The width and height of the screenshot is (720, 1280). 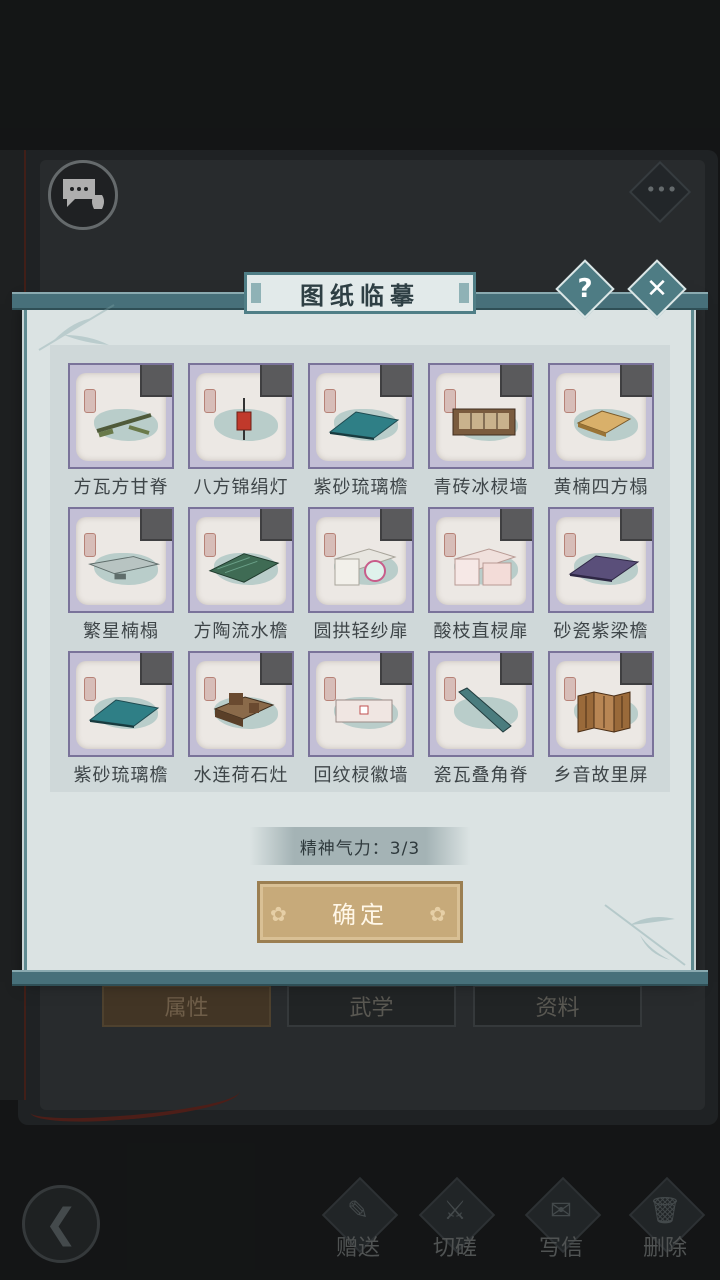 What do you see at coordinates (244, 567) in the screenshot?
I see `roof-green-model-icon` at bounding box center [244, 567].